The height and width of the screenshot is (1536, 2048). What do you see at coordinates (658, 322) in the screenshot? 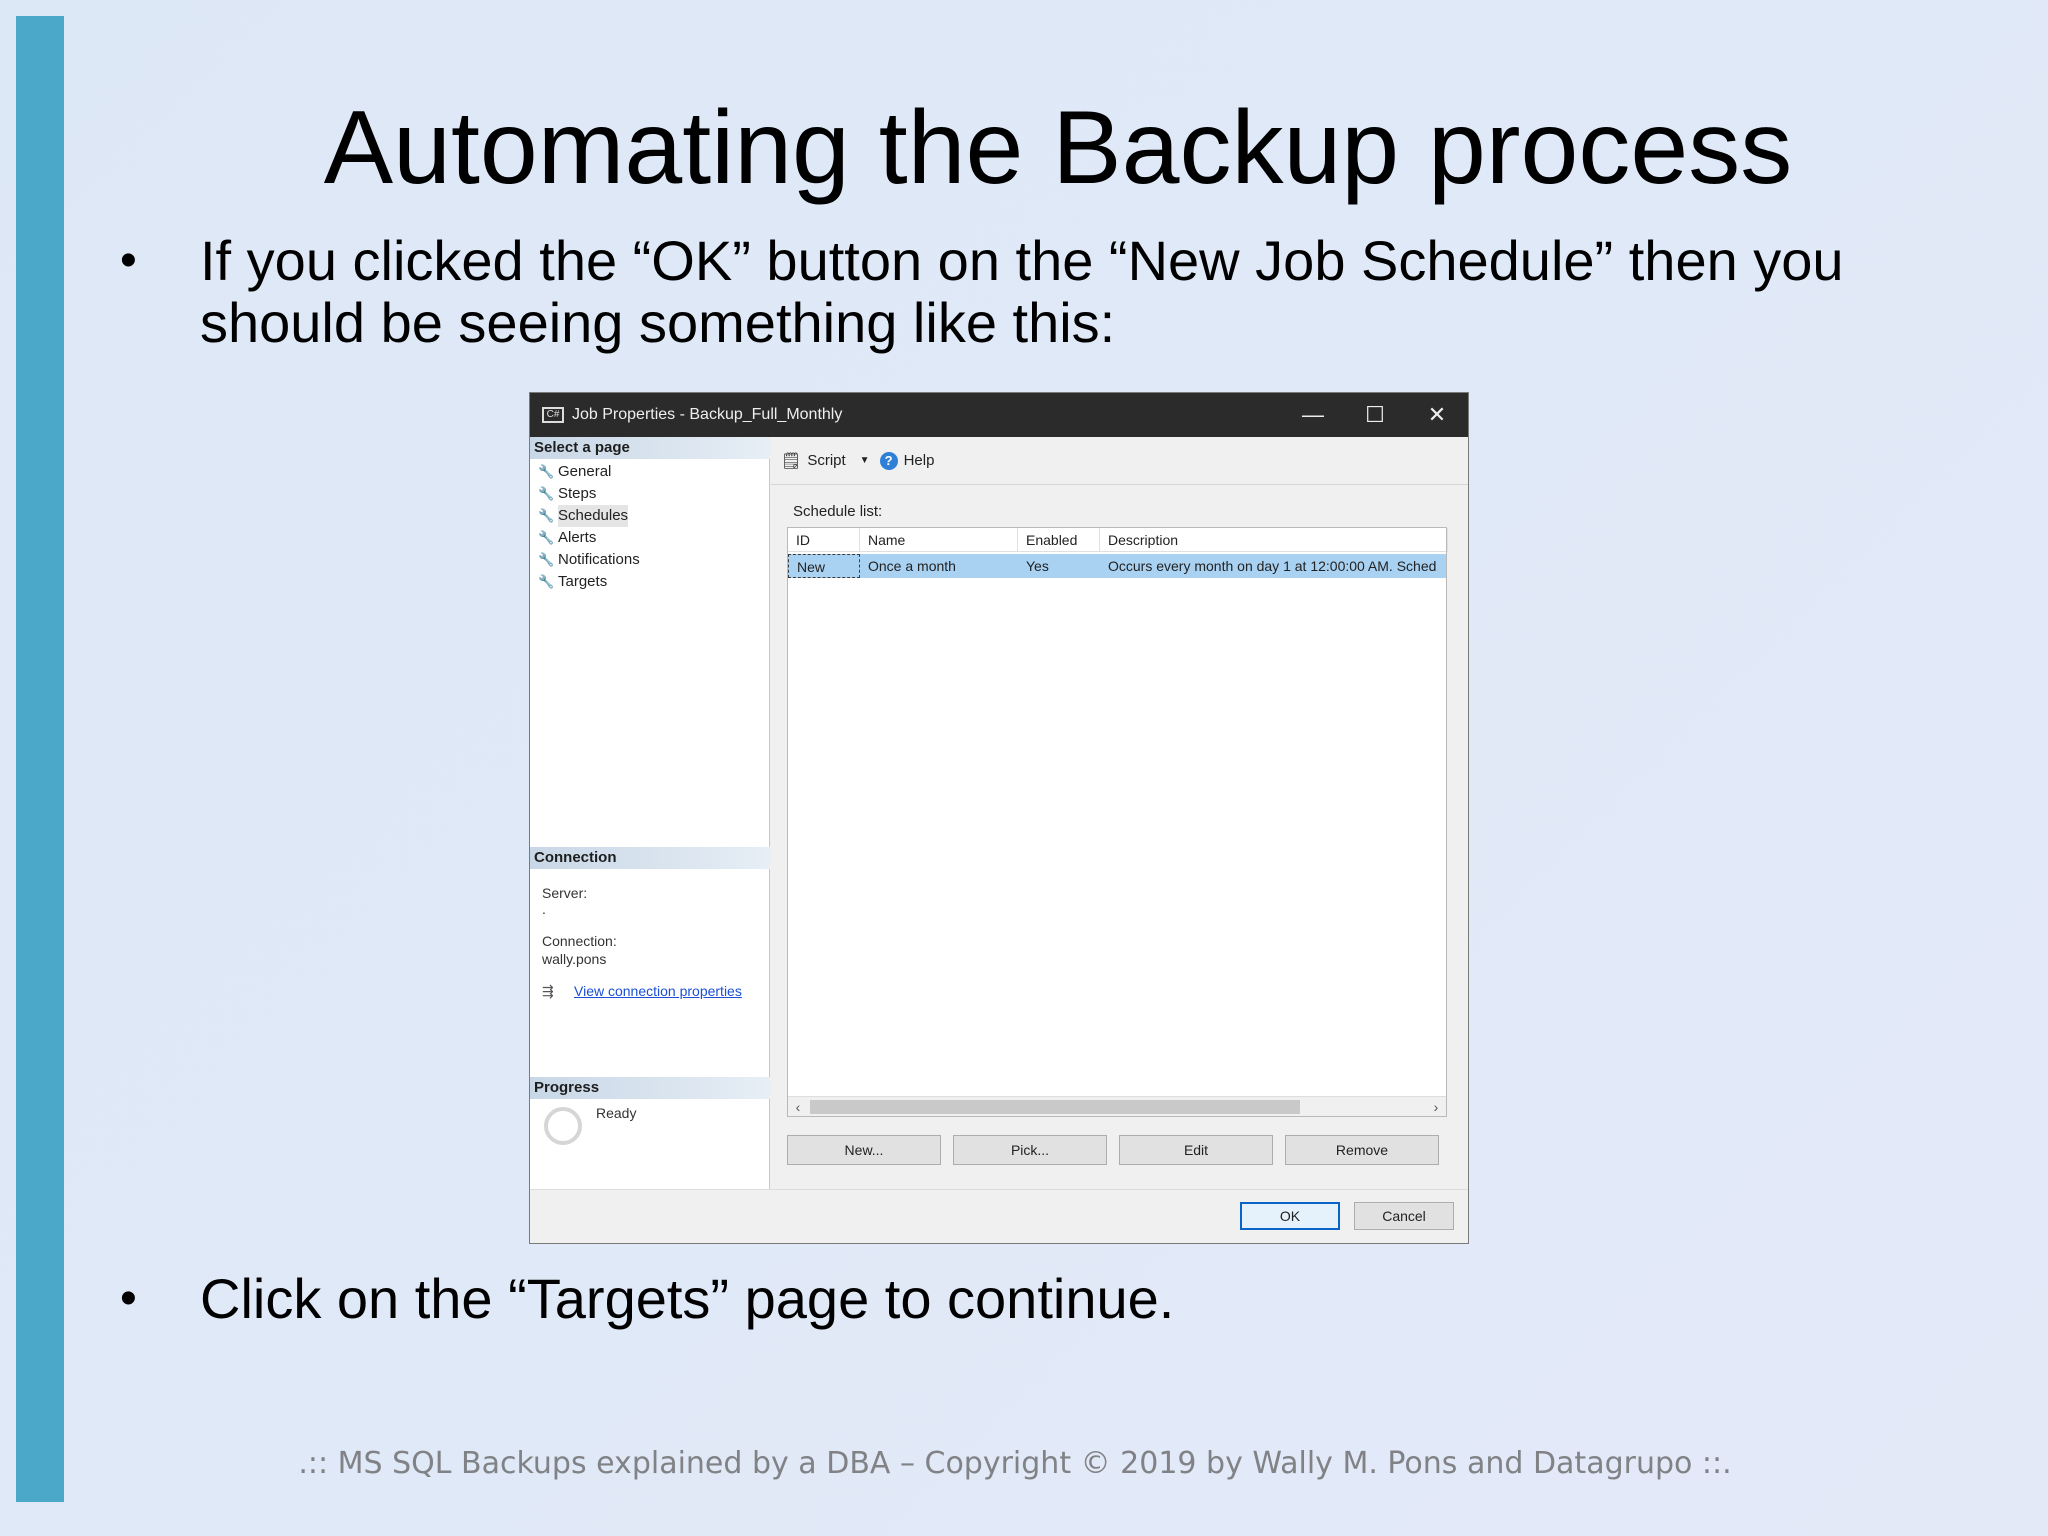
I see `bullet-1-line-2: should be seeing something like this:` at bounding box center [658, 322].